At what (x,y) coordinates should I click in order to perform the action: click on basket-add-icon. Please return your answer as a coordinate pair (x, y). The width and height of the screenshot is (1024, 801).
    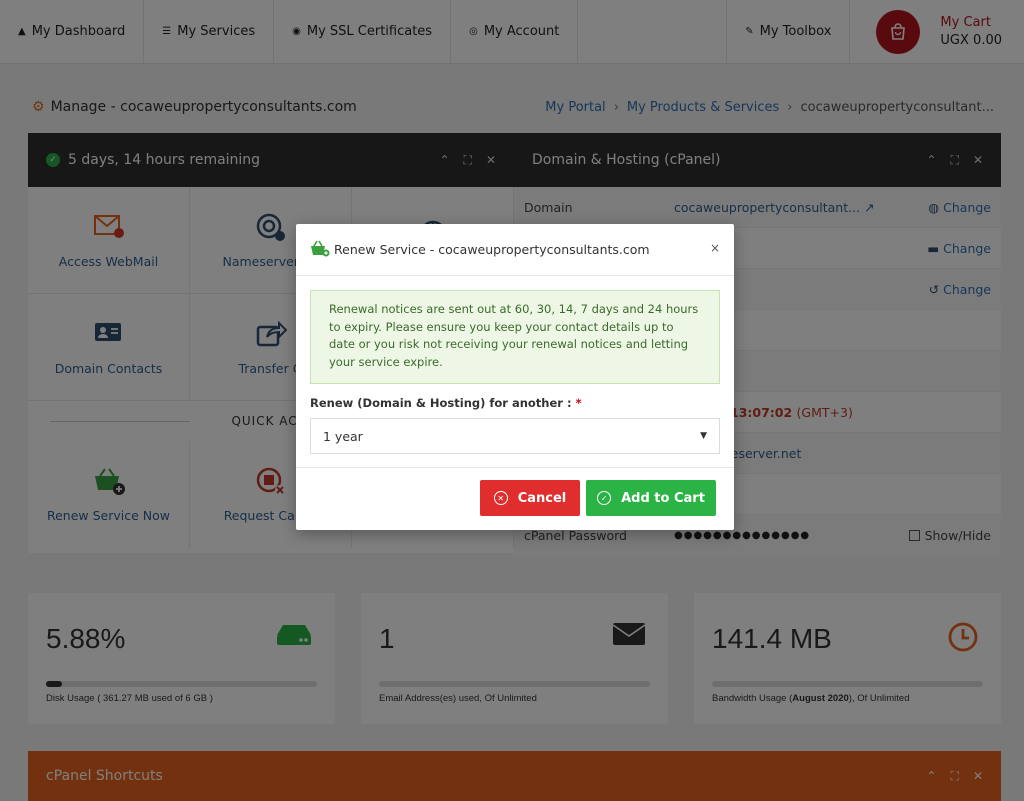
    Looking at the image, I should click on (320, 250).